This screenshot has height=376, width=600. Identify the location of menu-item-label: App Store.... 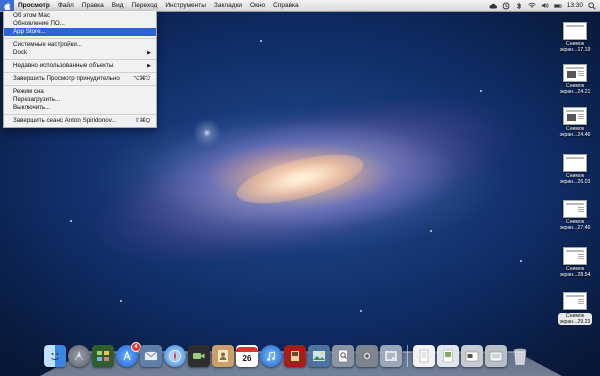
(29, 31).